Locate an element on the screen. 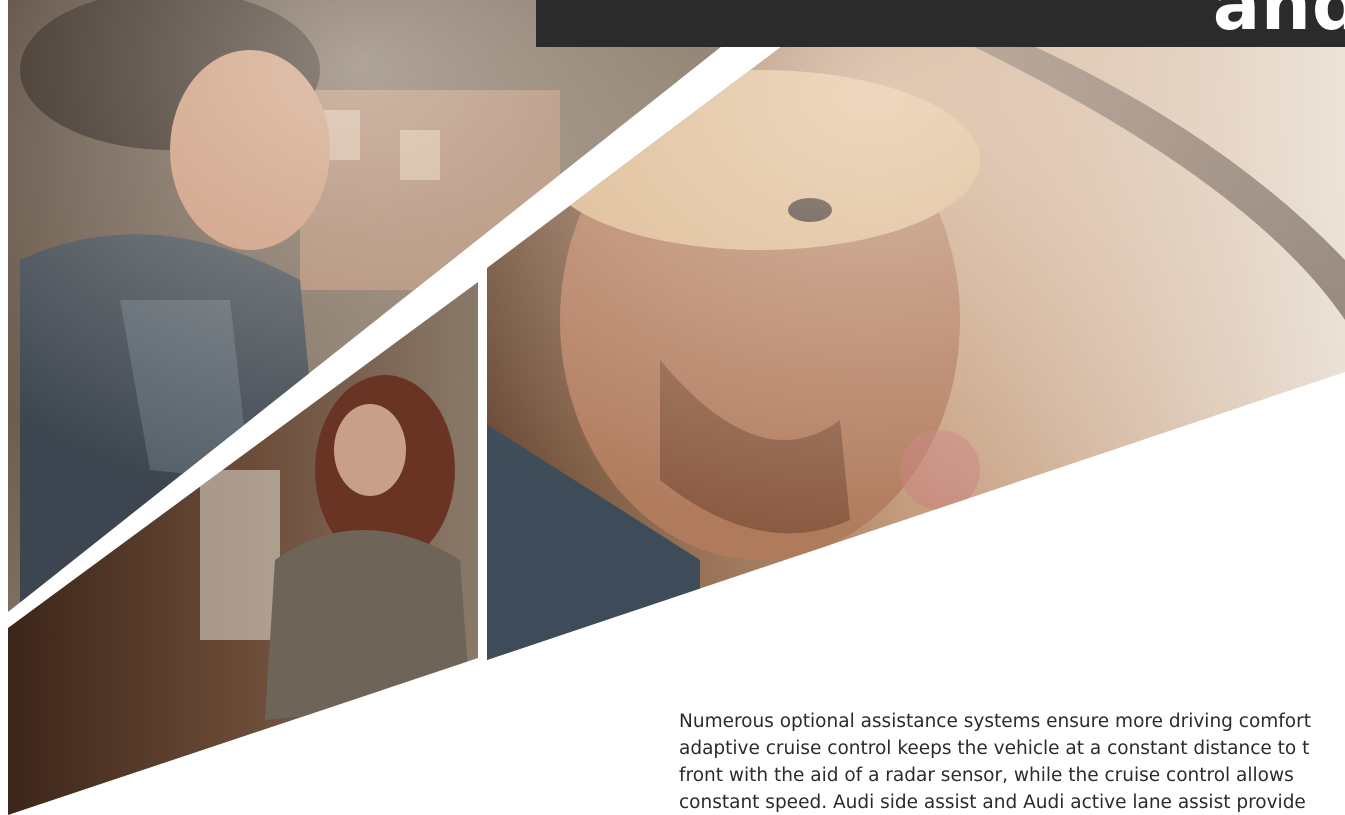  headline: and is located at coordinates (1278, 23).